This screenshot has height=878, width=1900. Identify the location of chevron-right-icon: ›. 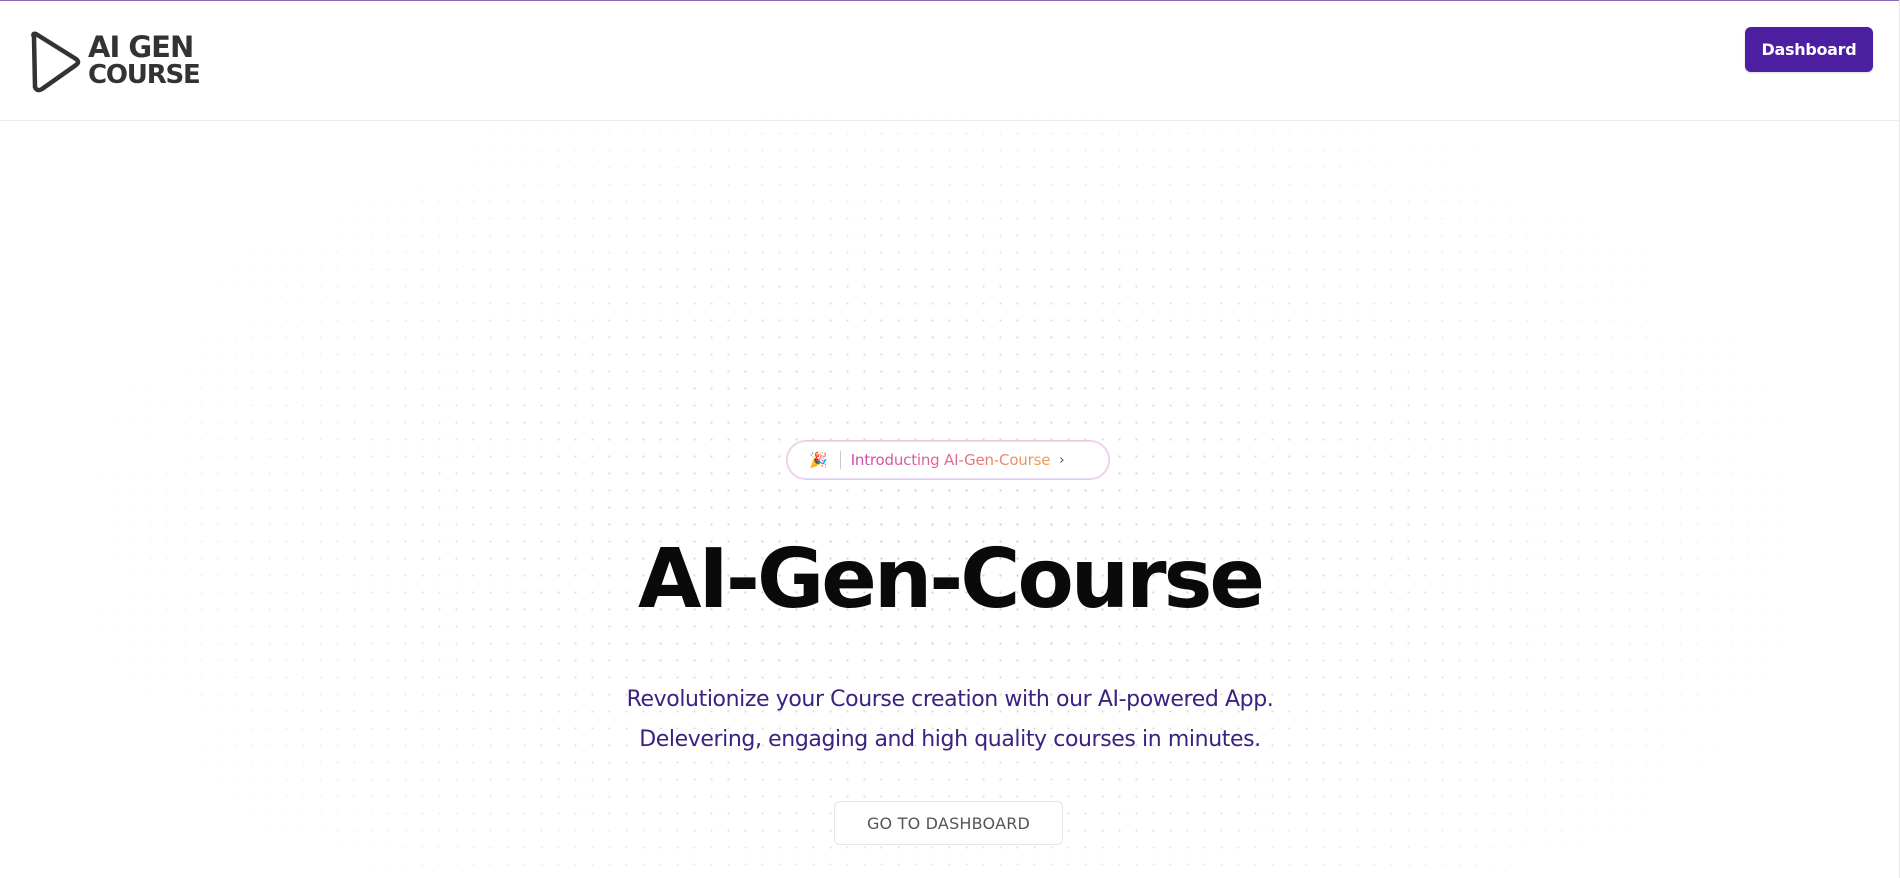
(1062, 460).